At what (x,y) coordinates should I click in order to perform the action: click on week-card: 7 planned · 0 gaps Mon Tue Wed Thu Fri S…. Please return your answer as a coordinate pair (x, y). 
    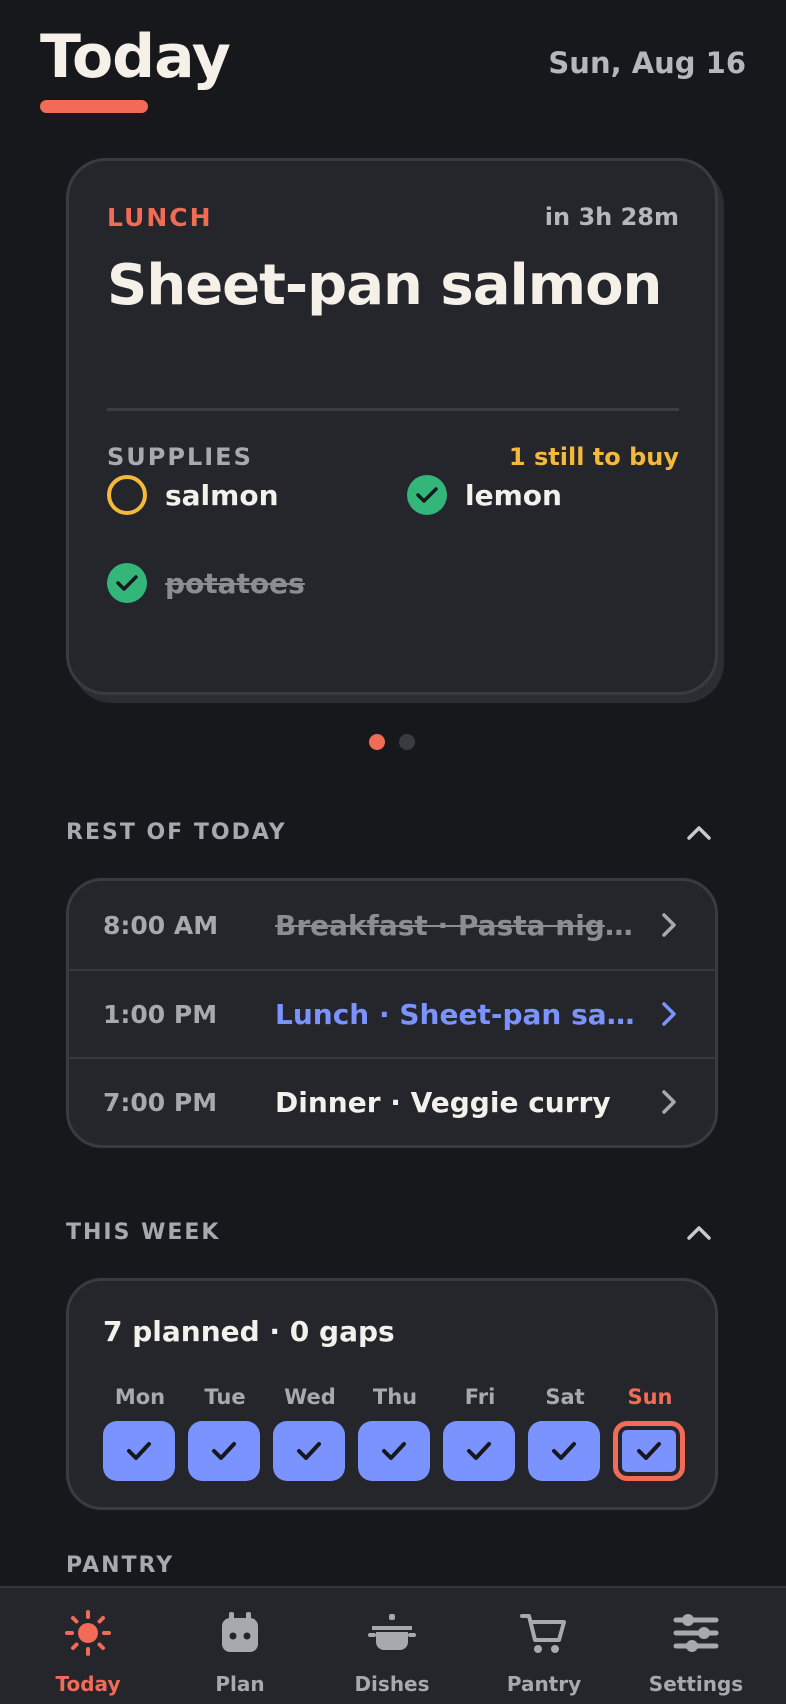
    Looking at the image, I should click on (392, 1394).